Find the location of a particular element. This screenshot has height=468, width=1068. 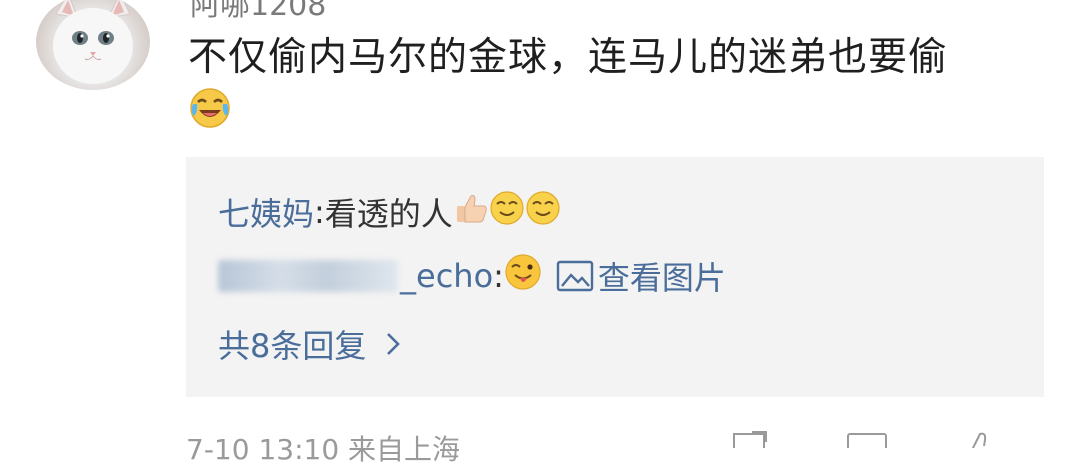

laughing-crying-emoji-icon is located at coordinates (210, 116).